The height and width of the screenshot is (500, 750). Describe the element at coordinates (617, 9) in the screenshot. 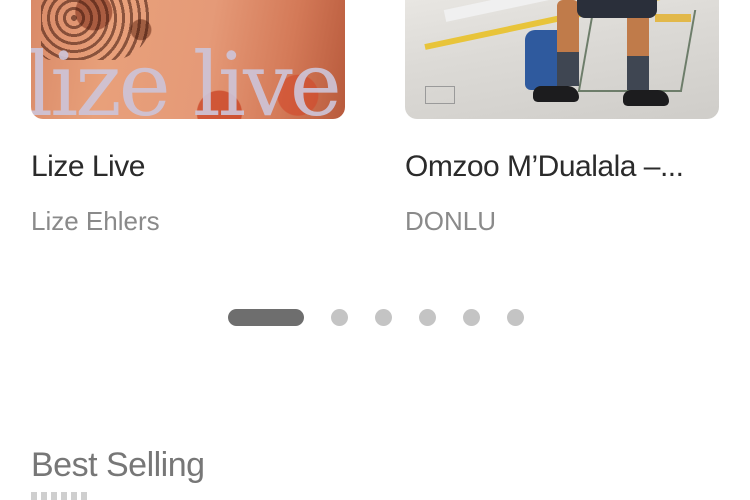

I see `cover-shorts` at that location.